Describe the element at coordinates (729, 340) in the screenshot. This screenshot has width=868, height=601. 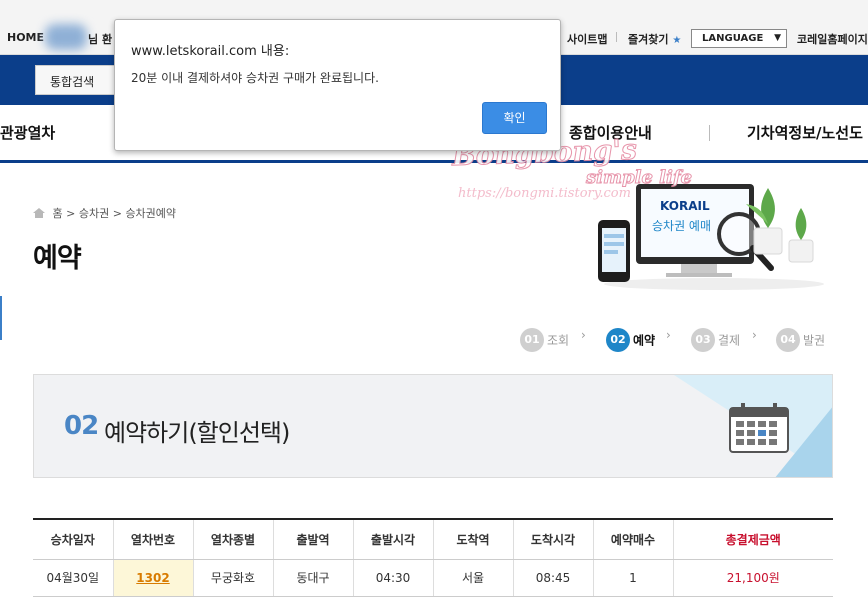
I see `step-label: 결제` at that location.